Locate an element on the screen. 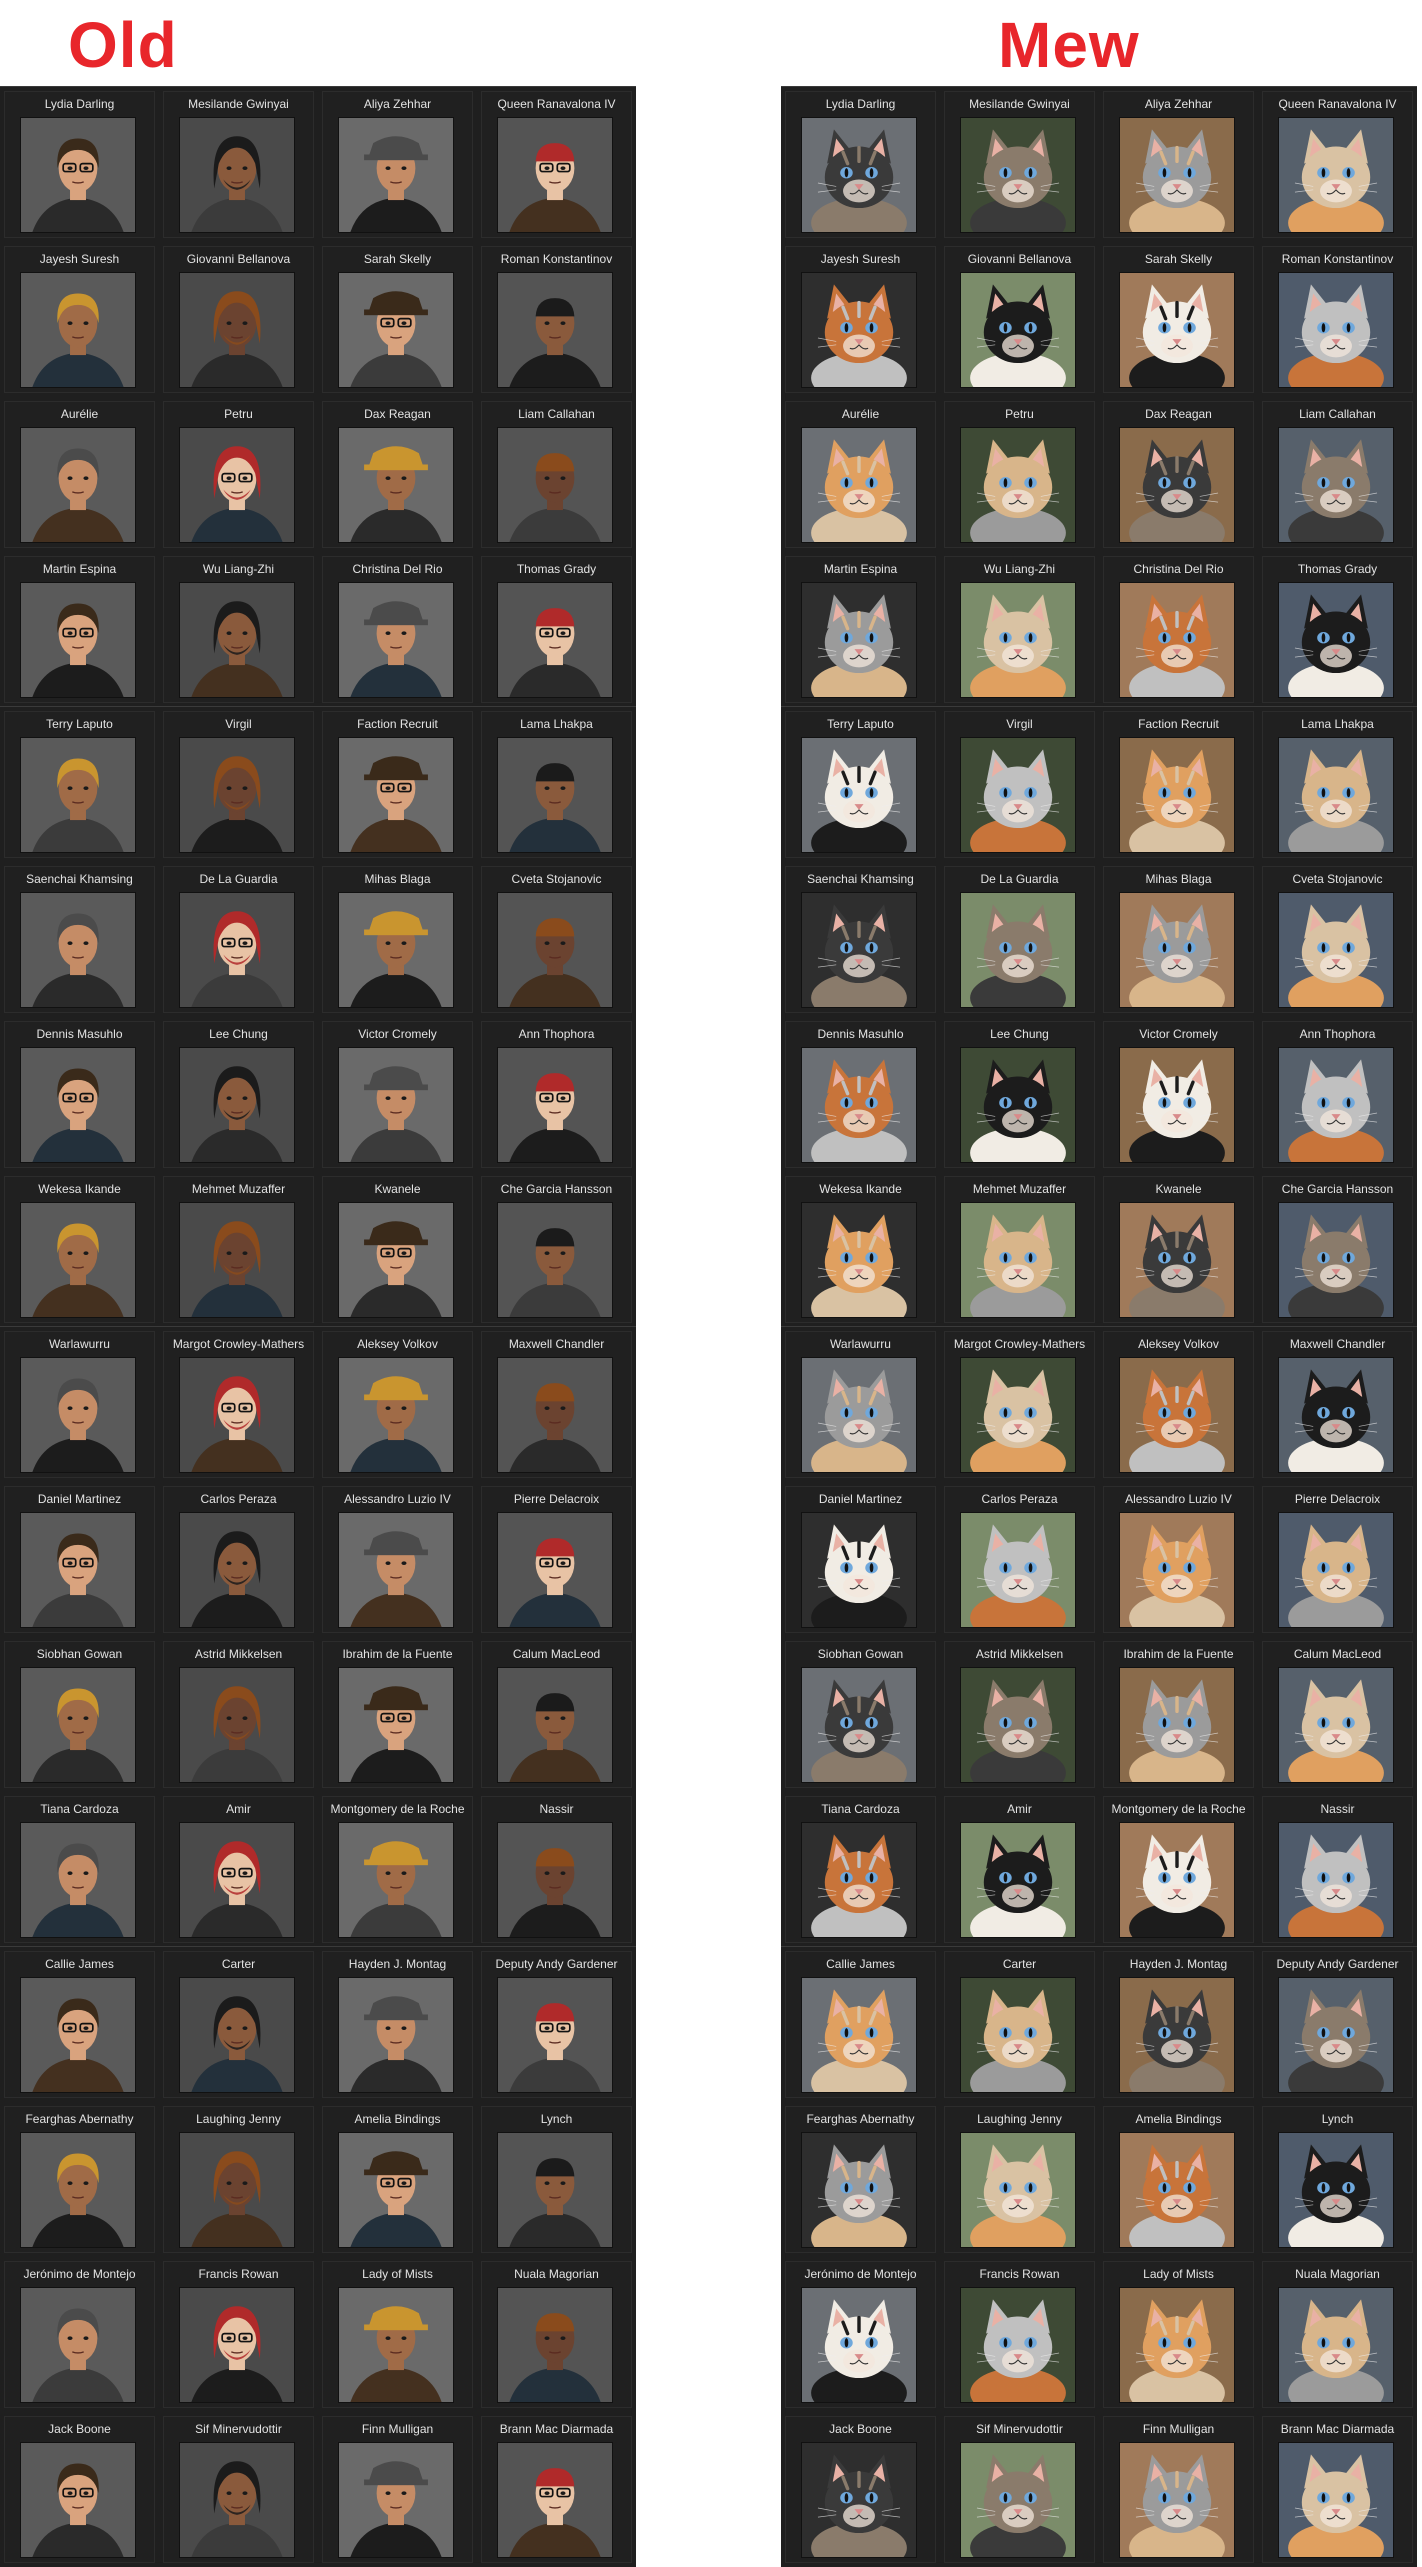 The width and height of the screenshot is (1422, 2567). old-portrait-card: Faction Recruit is located at coordinates (397, 784).